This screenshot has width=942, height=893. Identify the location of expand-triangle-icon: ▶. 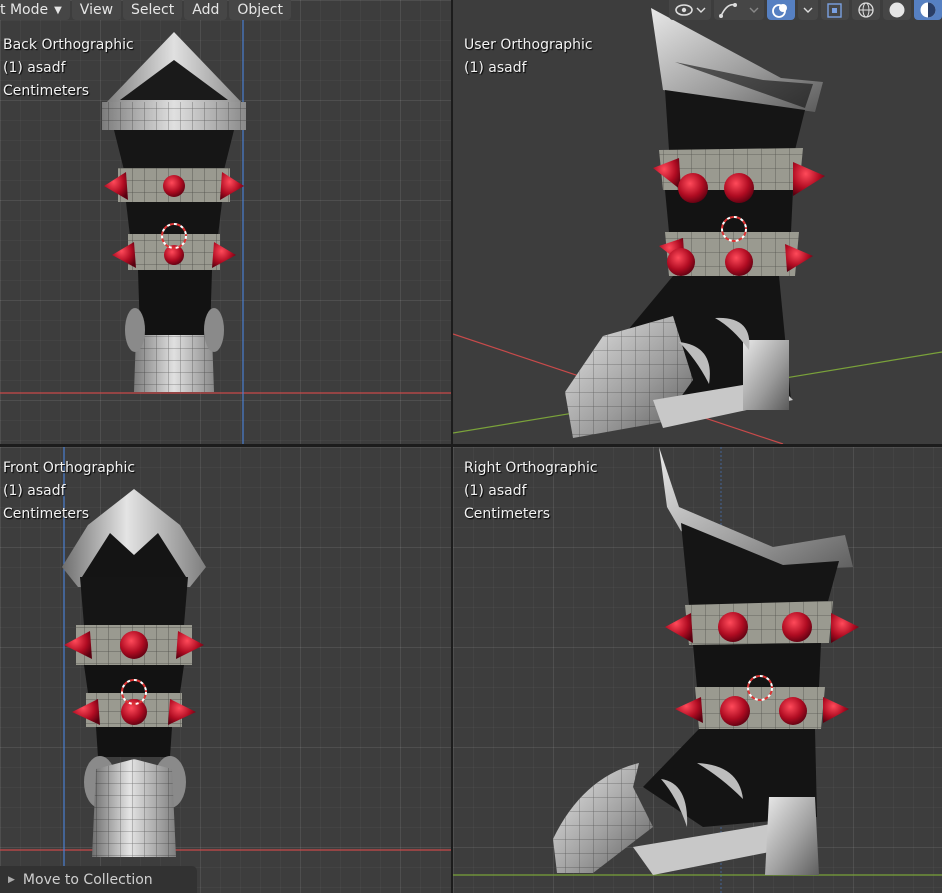
(11, 879).